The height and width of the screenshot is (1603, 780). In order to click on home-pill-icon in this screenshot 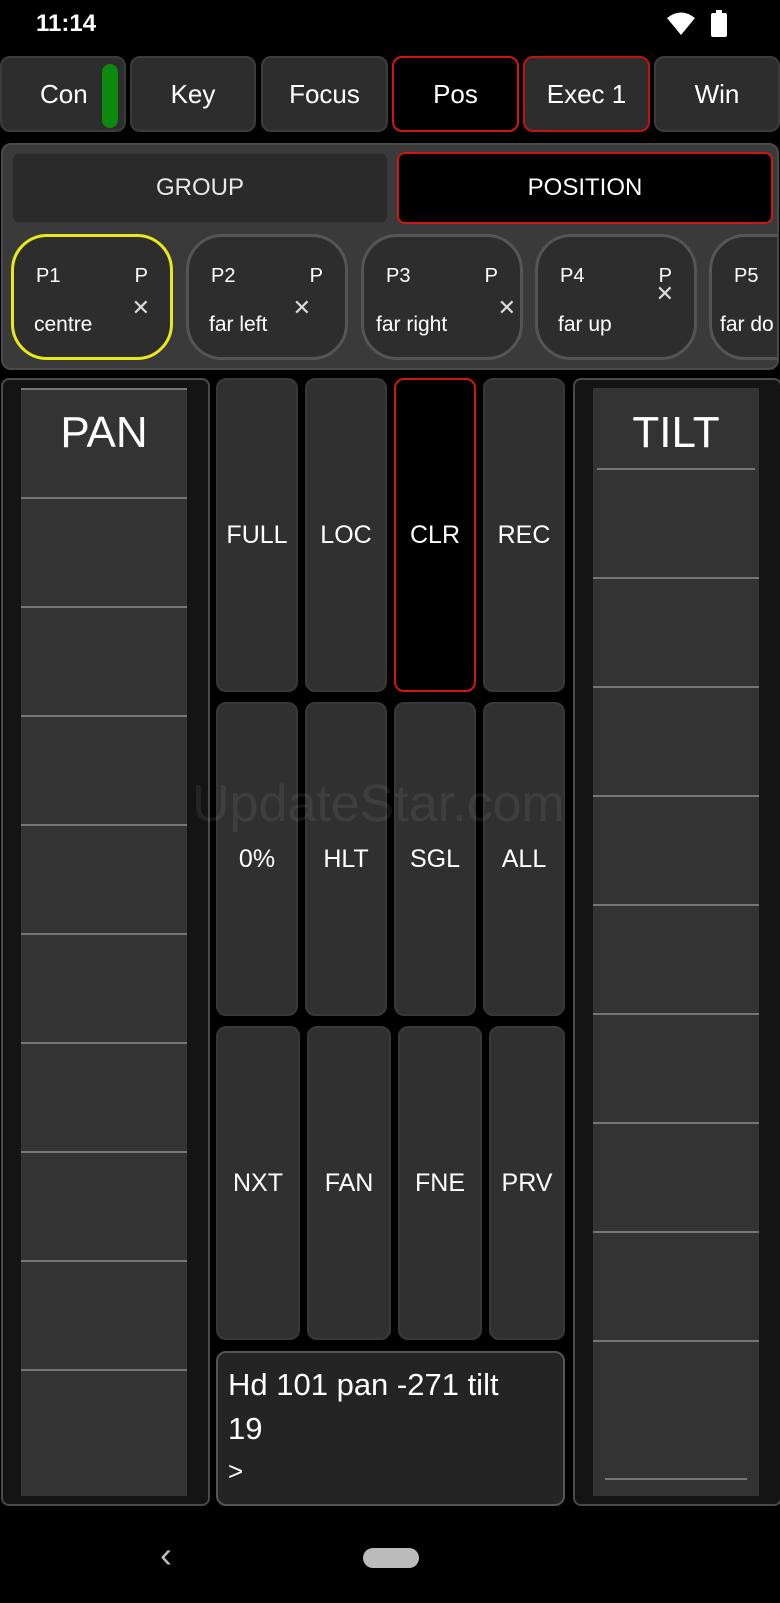, I will do `click(391, 1558)`.